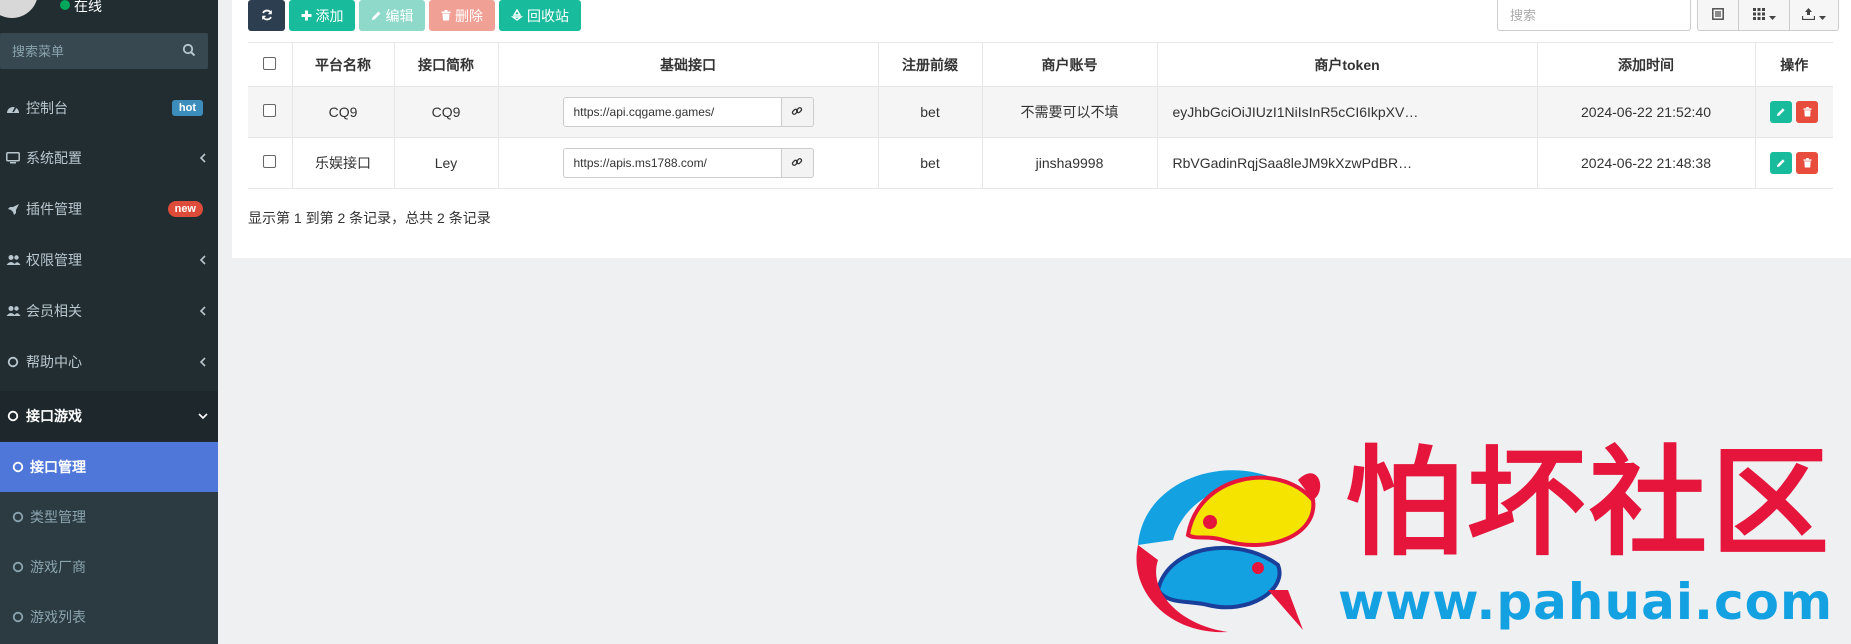 This screenshot has height=644, width=1851. Describe the element at coordinates (109, 209) in the screenshot. I see `sidebar-item-plugins: 插件管理 new` at that location.